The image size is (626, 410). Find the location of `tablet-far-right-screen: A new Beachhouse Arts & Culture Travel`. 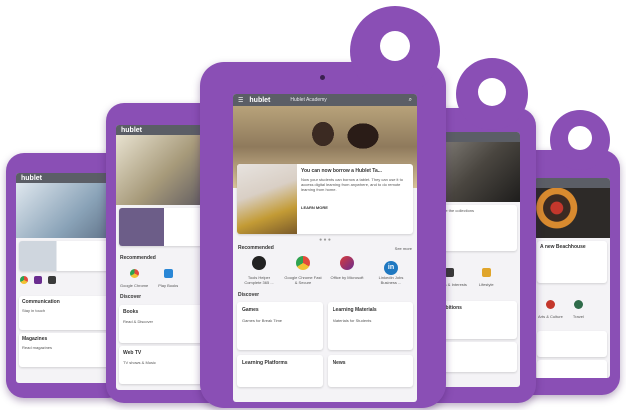

tablet-far-right-screen: A new Beachhouse Arts & Culture Travel is located at coordinates (572, 278).